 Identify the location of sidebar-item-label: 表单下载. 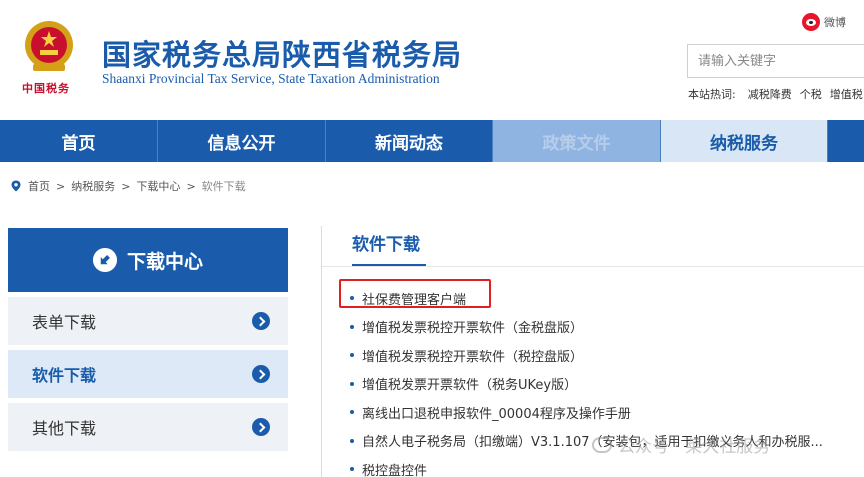
(64, 322).